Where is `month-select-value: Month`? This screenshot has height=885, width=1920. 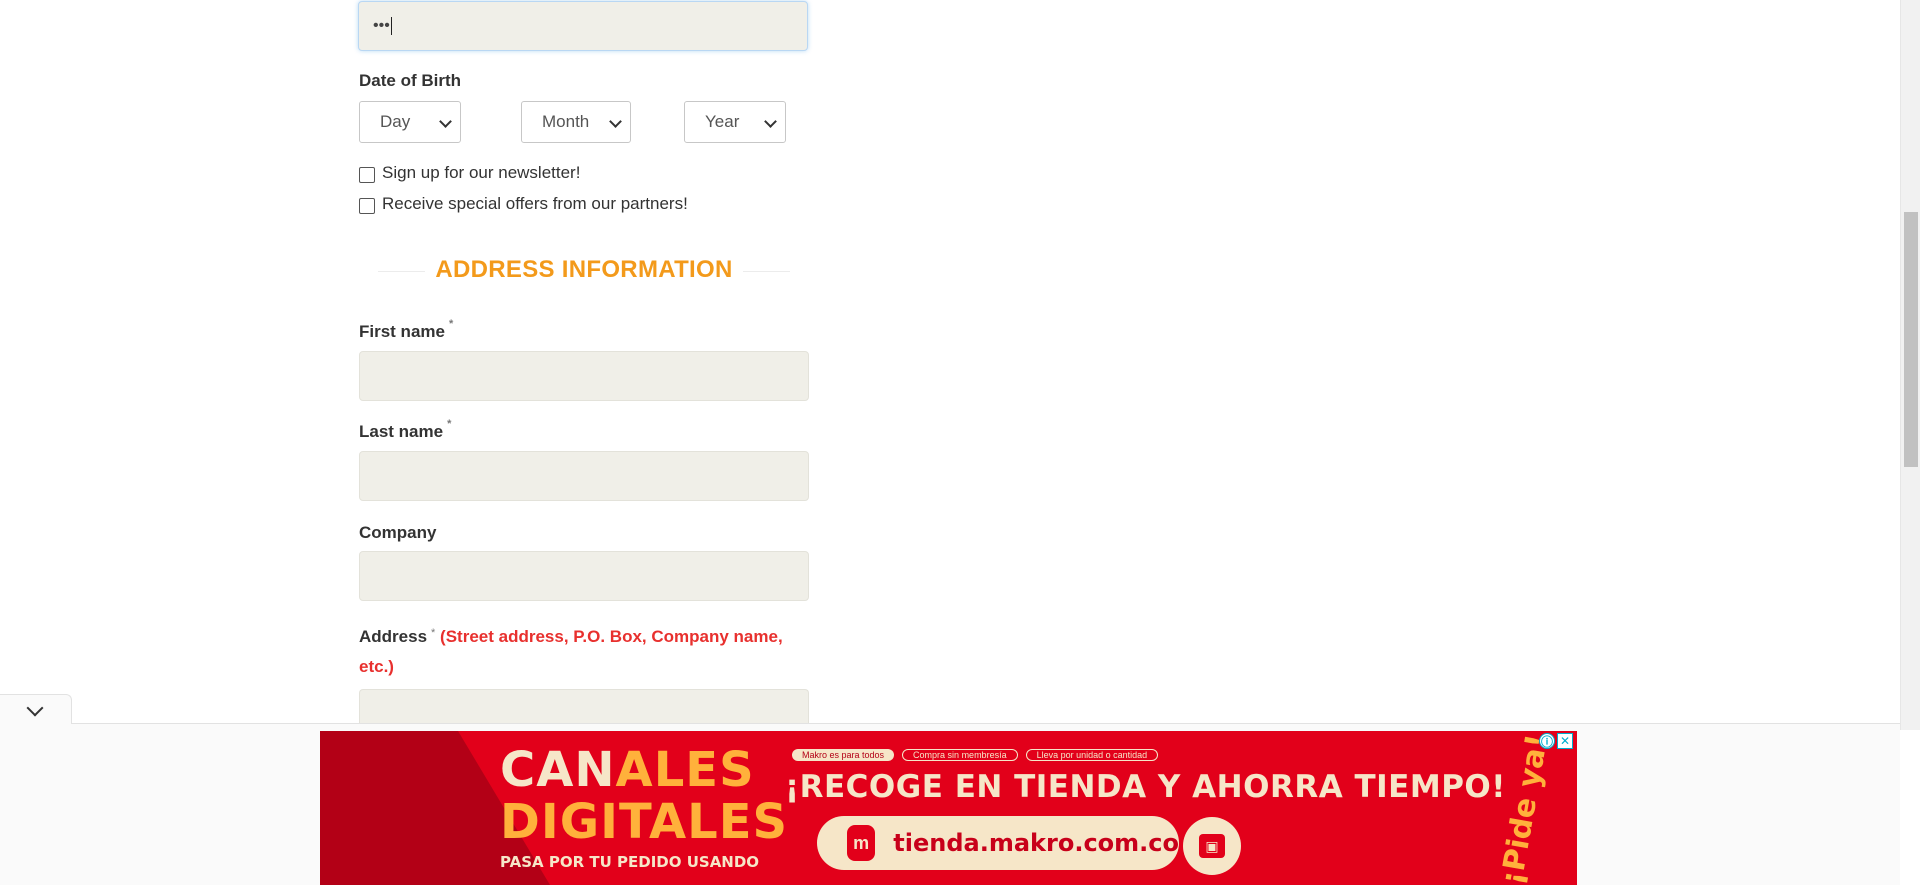
month-select-value: Month is located at coordinates (566, 121).